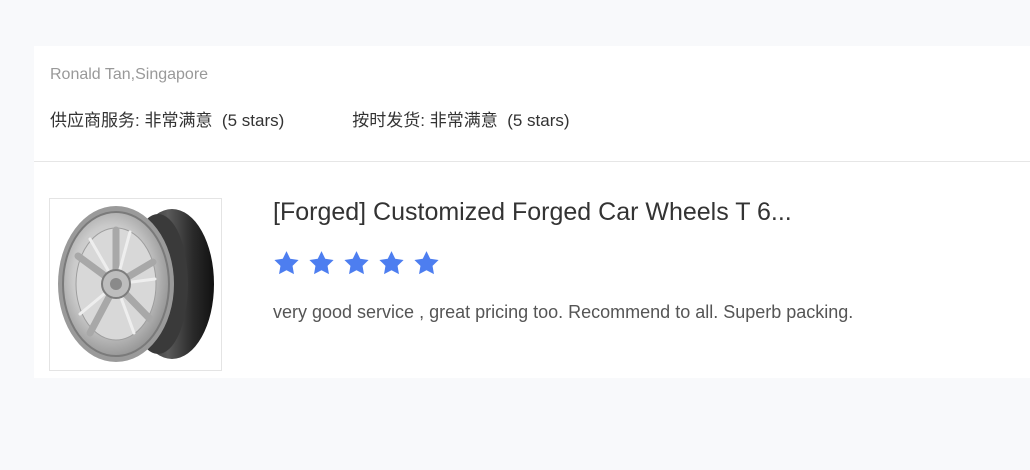 The image size is (1030, 470). I want to click on on-time-delivery-rating: 按时发货: 非常满意 (5 stars), so click(460, 118).